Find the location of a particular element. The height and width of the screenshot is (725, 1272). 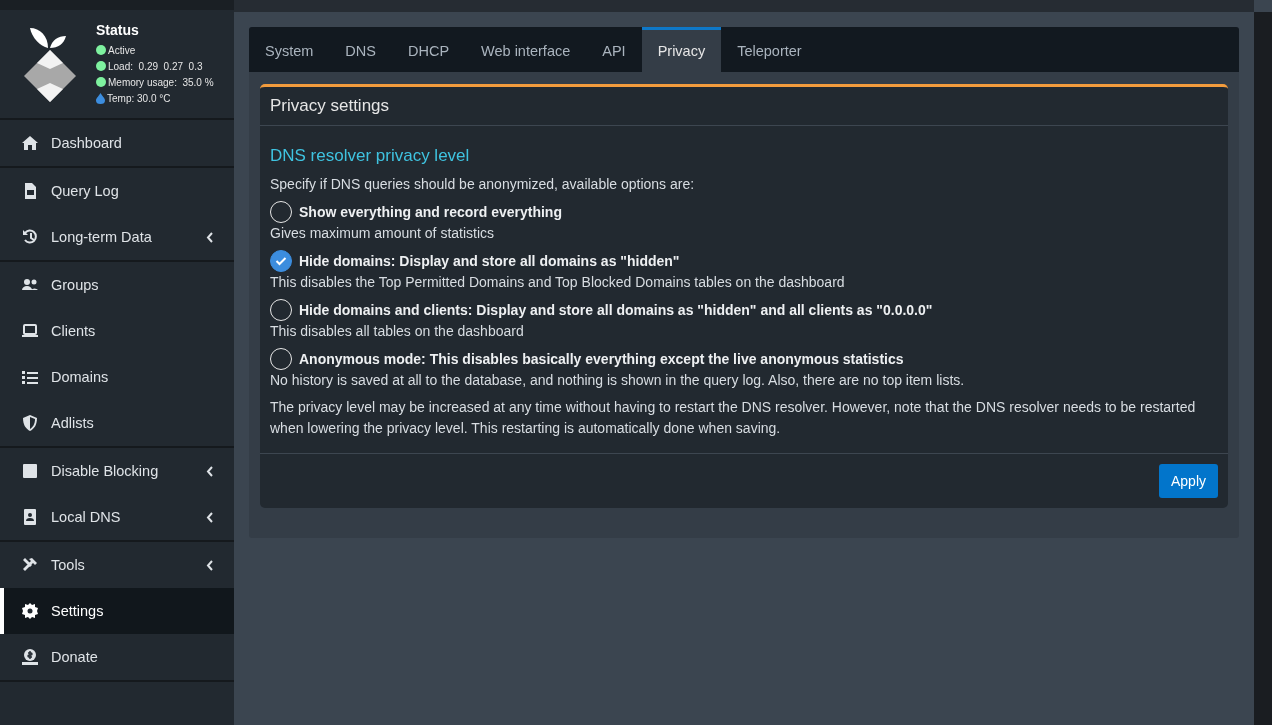

apply-button: Apply is located at coordinates (1188, 481).